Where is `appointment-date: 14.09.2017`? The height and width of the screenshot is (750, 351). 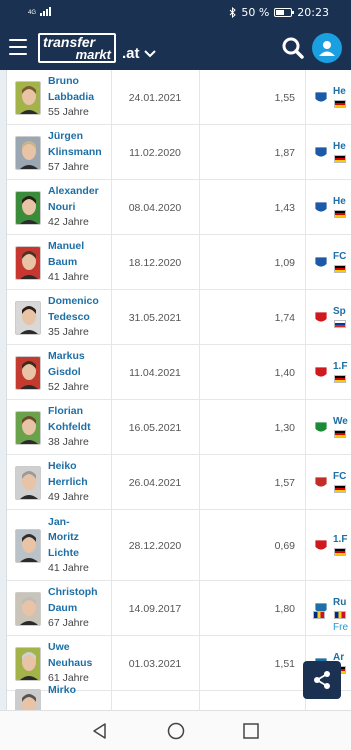 appointment-date: 14.09.2017 is located at coordinates (155, 608).